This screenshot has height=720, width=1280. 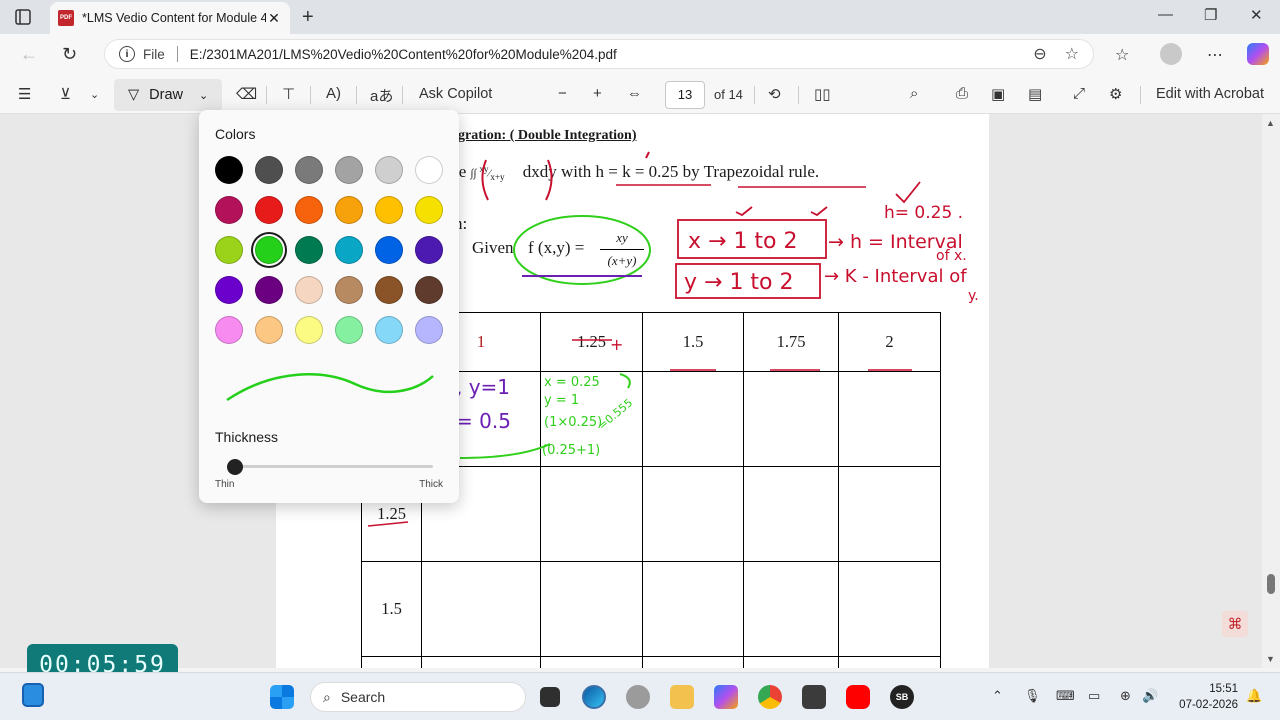 What do you see at coordinates (246, 94) in the screenshot?
I see `eraser-icon: ⌫` at bounding box center [246, 94].